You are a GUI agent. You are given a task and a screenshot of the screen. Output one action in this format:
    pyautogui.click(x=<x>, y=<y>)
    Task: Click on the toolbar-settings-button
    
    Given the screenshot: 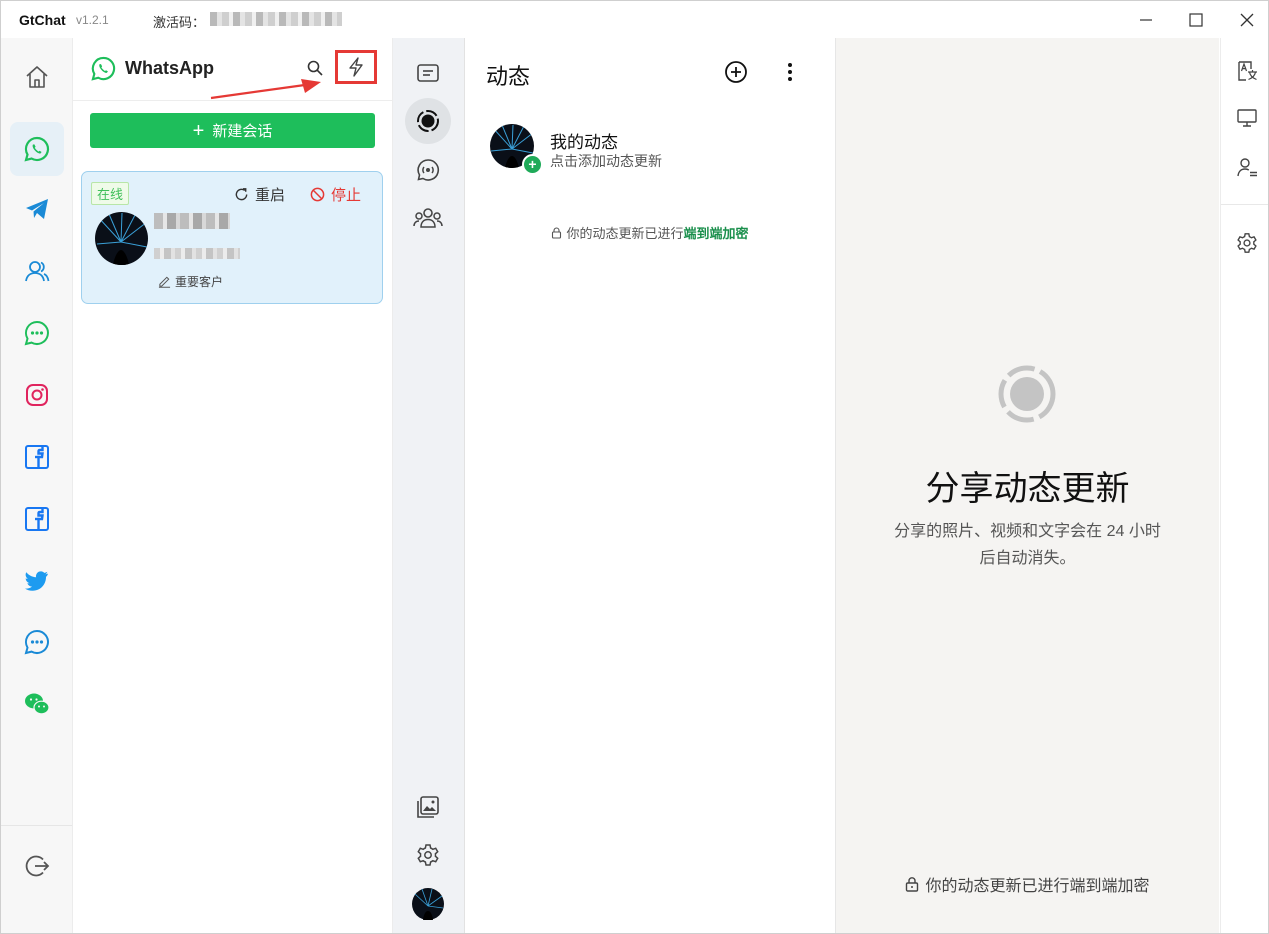 What is the action you would take?
    pyautogui.click(x=1247, y=243)
    